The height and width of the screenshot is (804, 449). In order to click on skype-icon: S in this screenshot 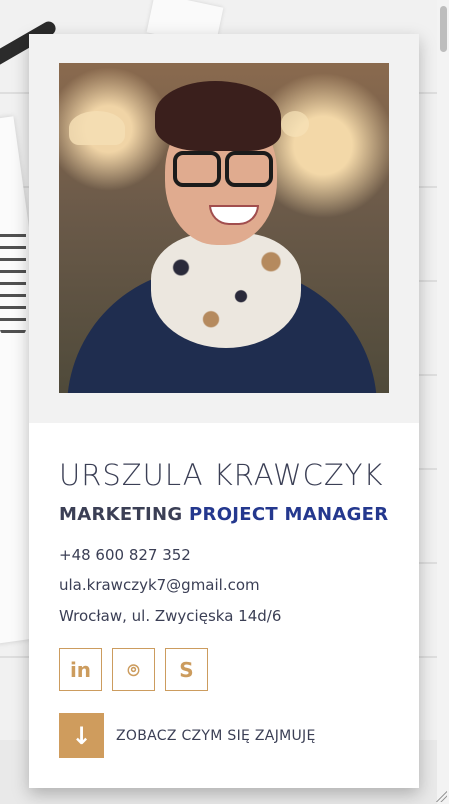, I will do `click(186, 669)`.